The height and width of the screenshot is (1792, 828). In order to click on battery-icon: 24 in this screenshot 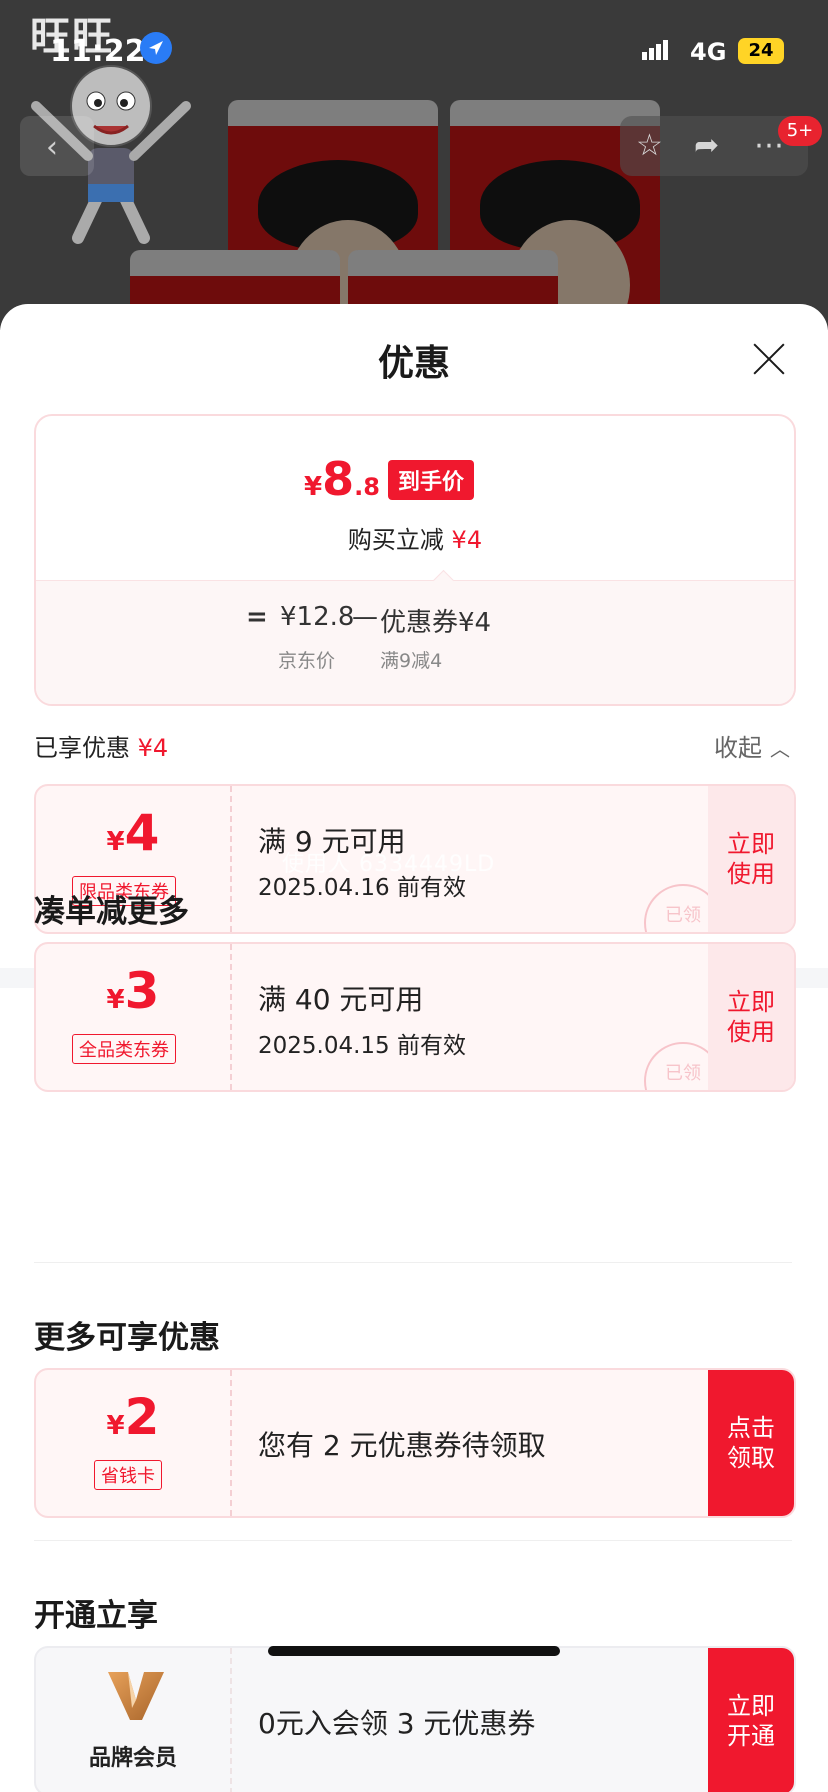, I will do `click(761, 51)`.